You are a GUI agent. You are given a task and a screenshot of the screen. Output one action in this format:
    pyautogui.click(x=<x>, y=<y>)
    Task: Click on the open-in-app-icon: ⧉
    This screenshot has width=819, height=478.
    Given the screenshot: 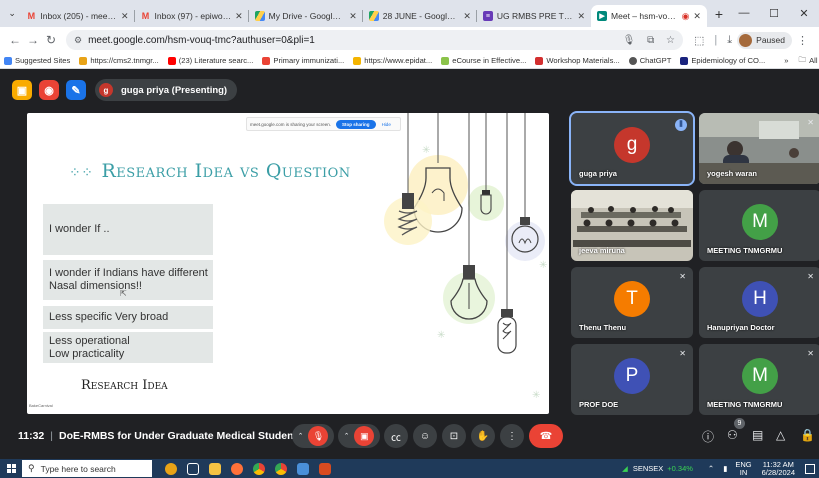 What is the action you would take?
    pyautogui.click(x=650, y=40)
    